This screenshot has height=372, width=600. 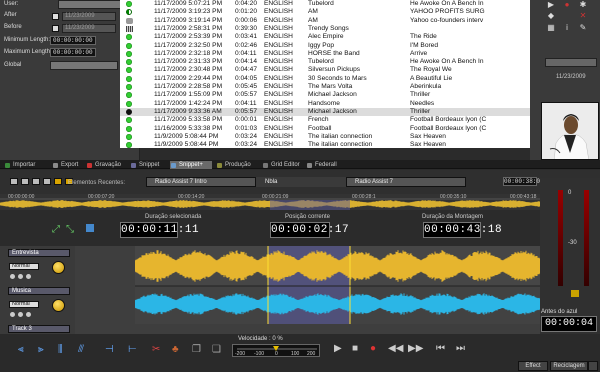 I want to click on after-checkbox, so click(x=55, y=16).